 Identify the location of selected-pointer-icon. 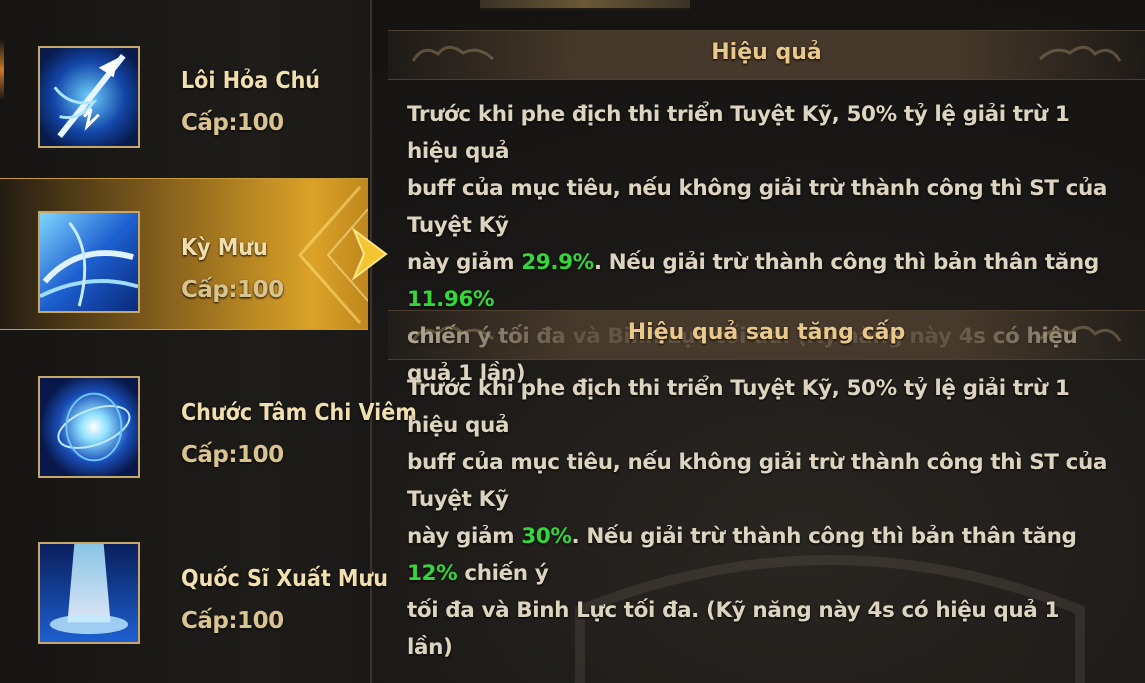
(369, 254).